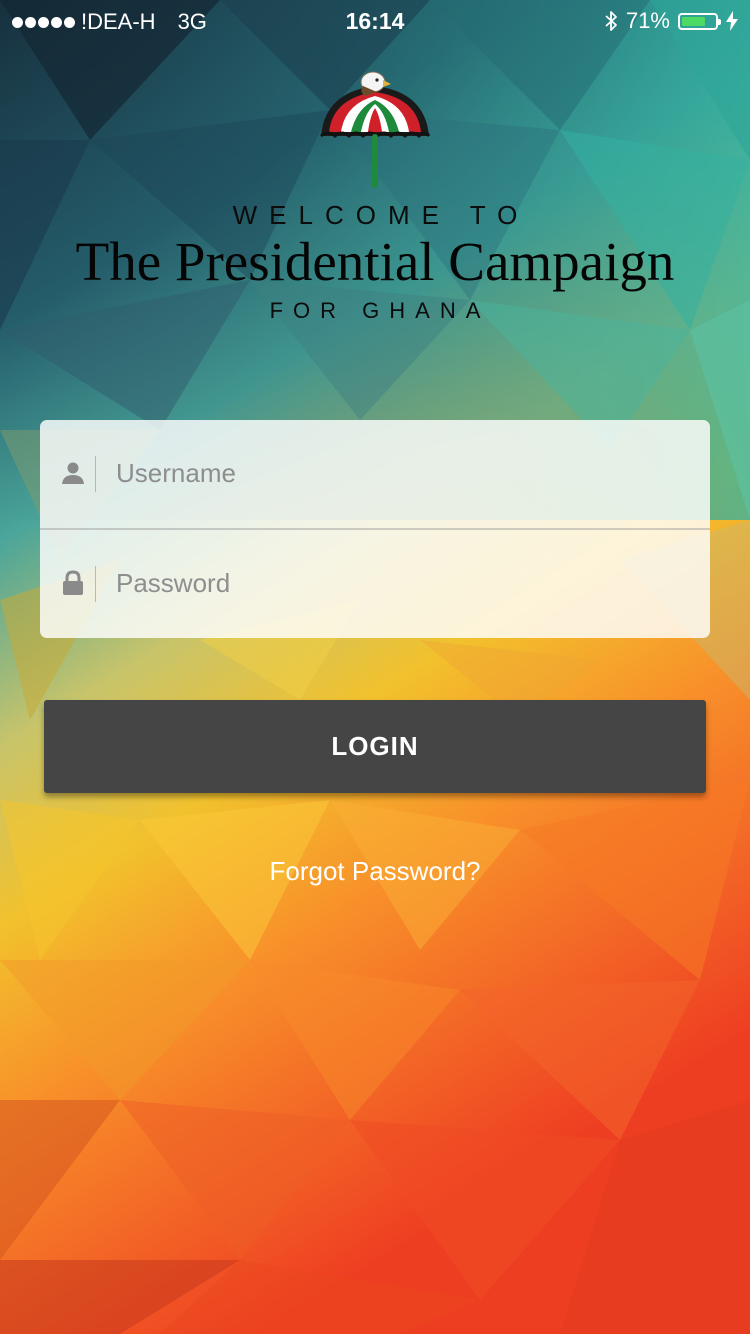  I want to click on status-bar: !DEA-H 3G 16:14 71%, so click(375, 20).